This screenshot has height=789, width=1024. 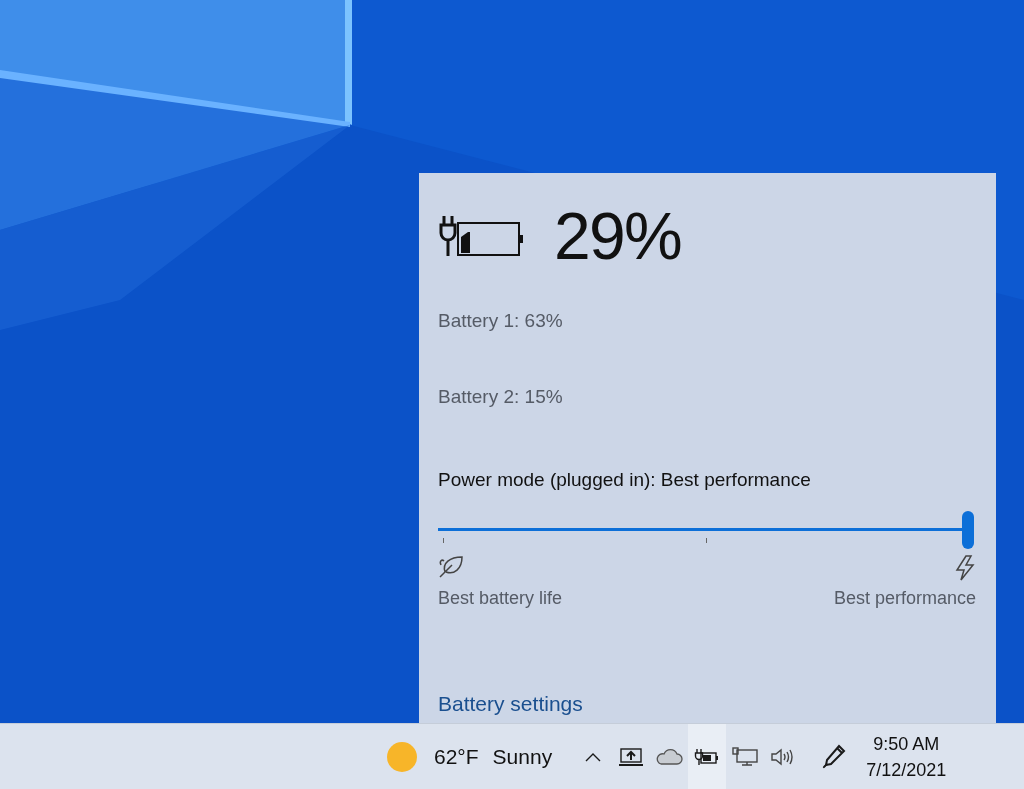 I want to click on leaf-icon, so click(x=451, y=566).